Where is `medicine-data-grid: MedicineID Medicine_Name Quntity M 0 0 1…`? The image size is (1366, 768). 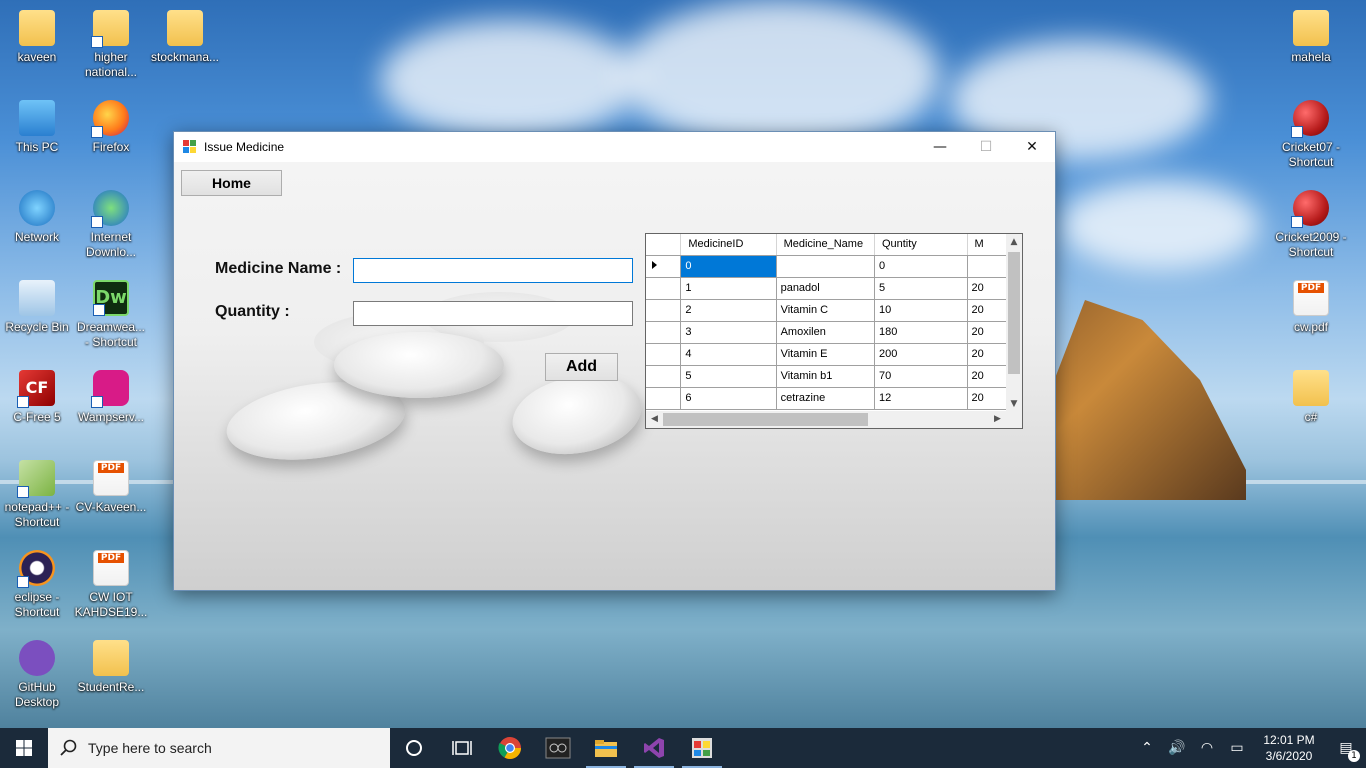 medicine-data-grid: MedicineID Medicine_Name Quntity M 0 0 1… is located at coordinates (834, 331).